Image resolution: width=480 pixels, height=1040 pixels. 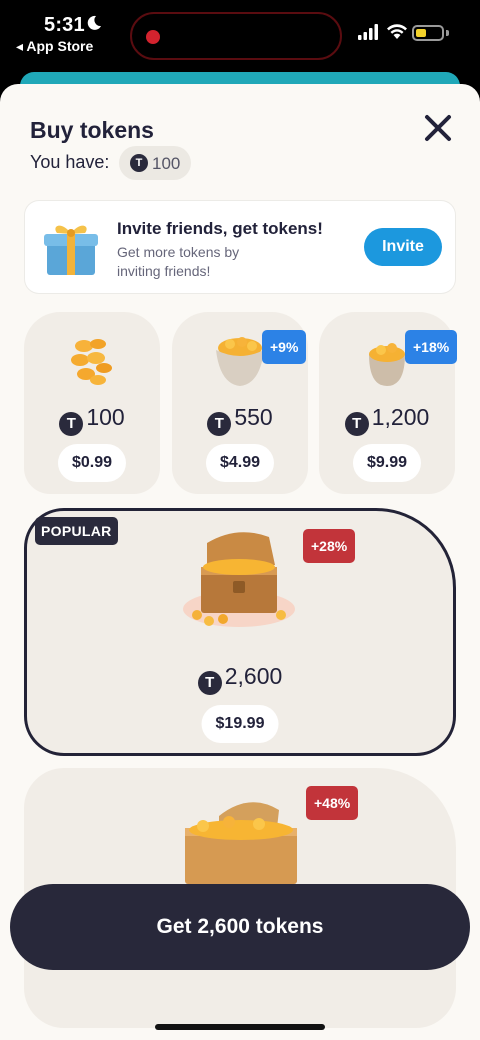 What do you see at coordinates (438, 128) in the screenshot?
I see `close-icon` at bounding box center [438, 128].